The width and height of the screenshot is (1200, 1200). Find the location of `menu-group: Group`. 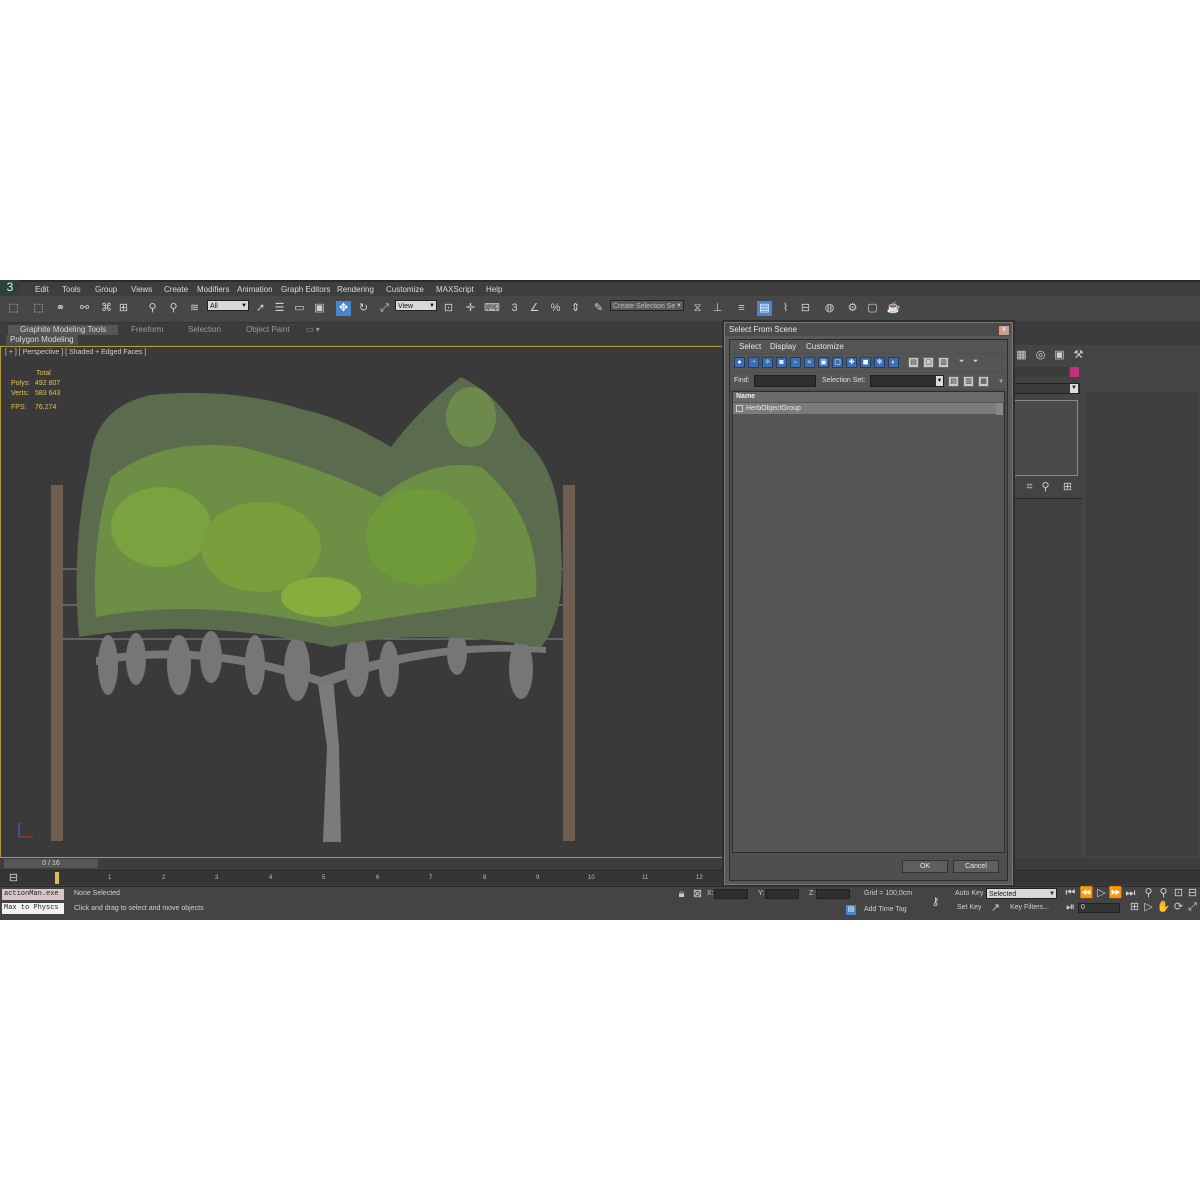

menu-group: Group is located at coordinates (106, 289).